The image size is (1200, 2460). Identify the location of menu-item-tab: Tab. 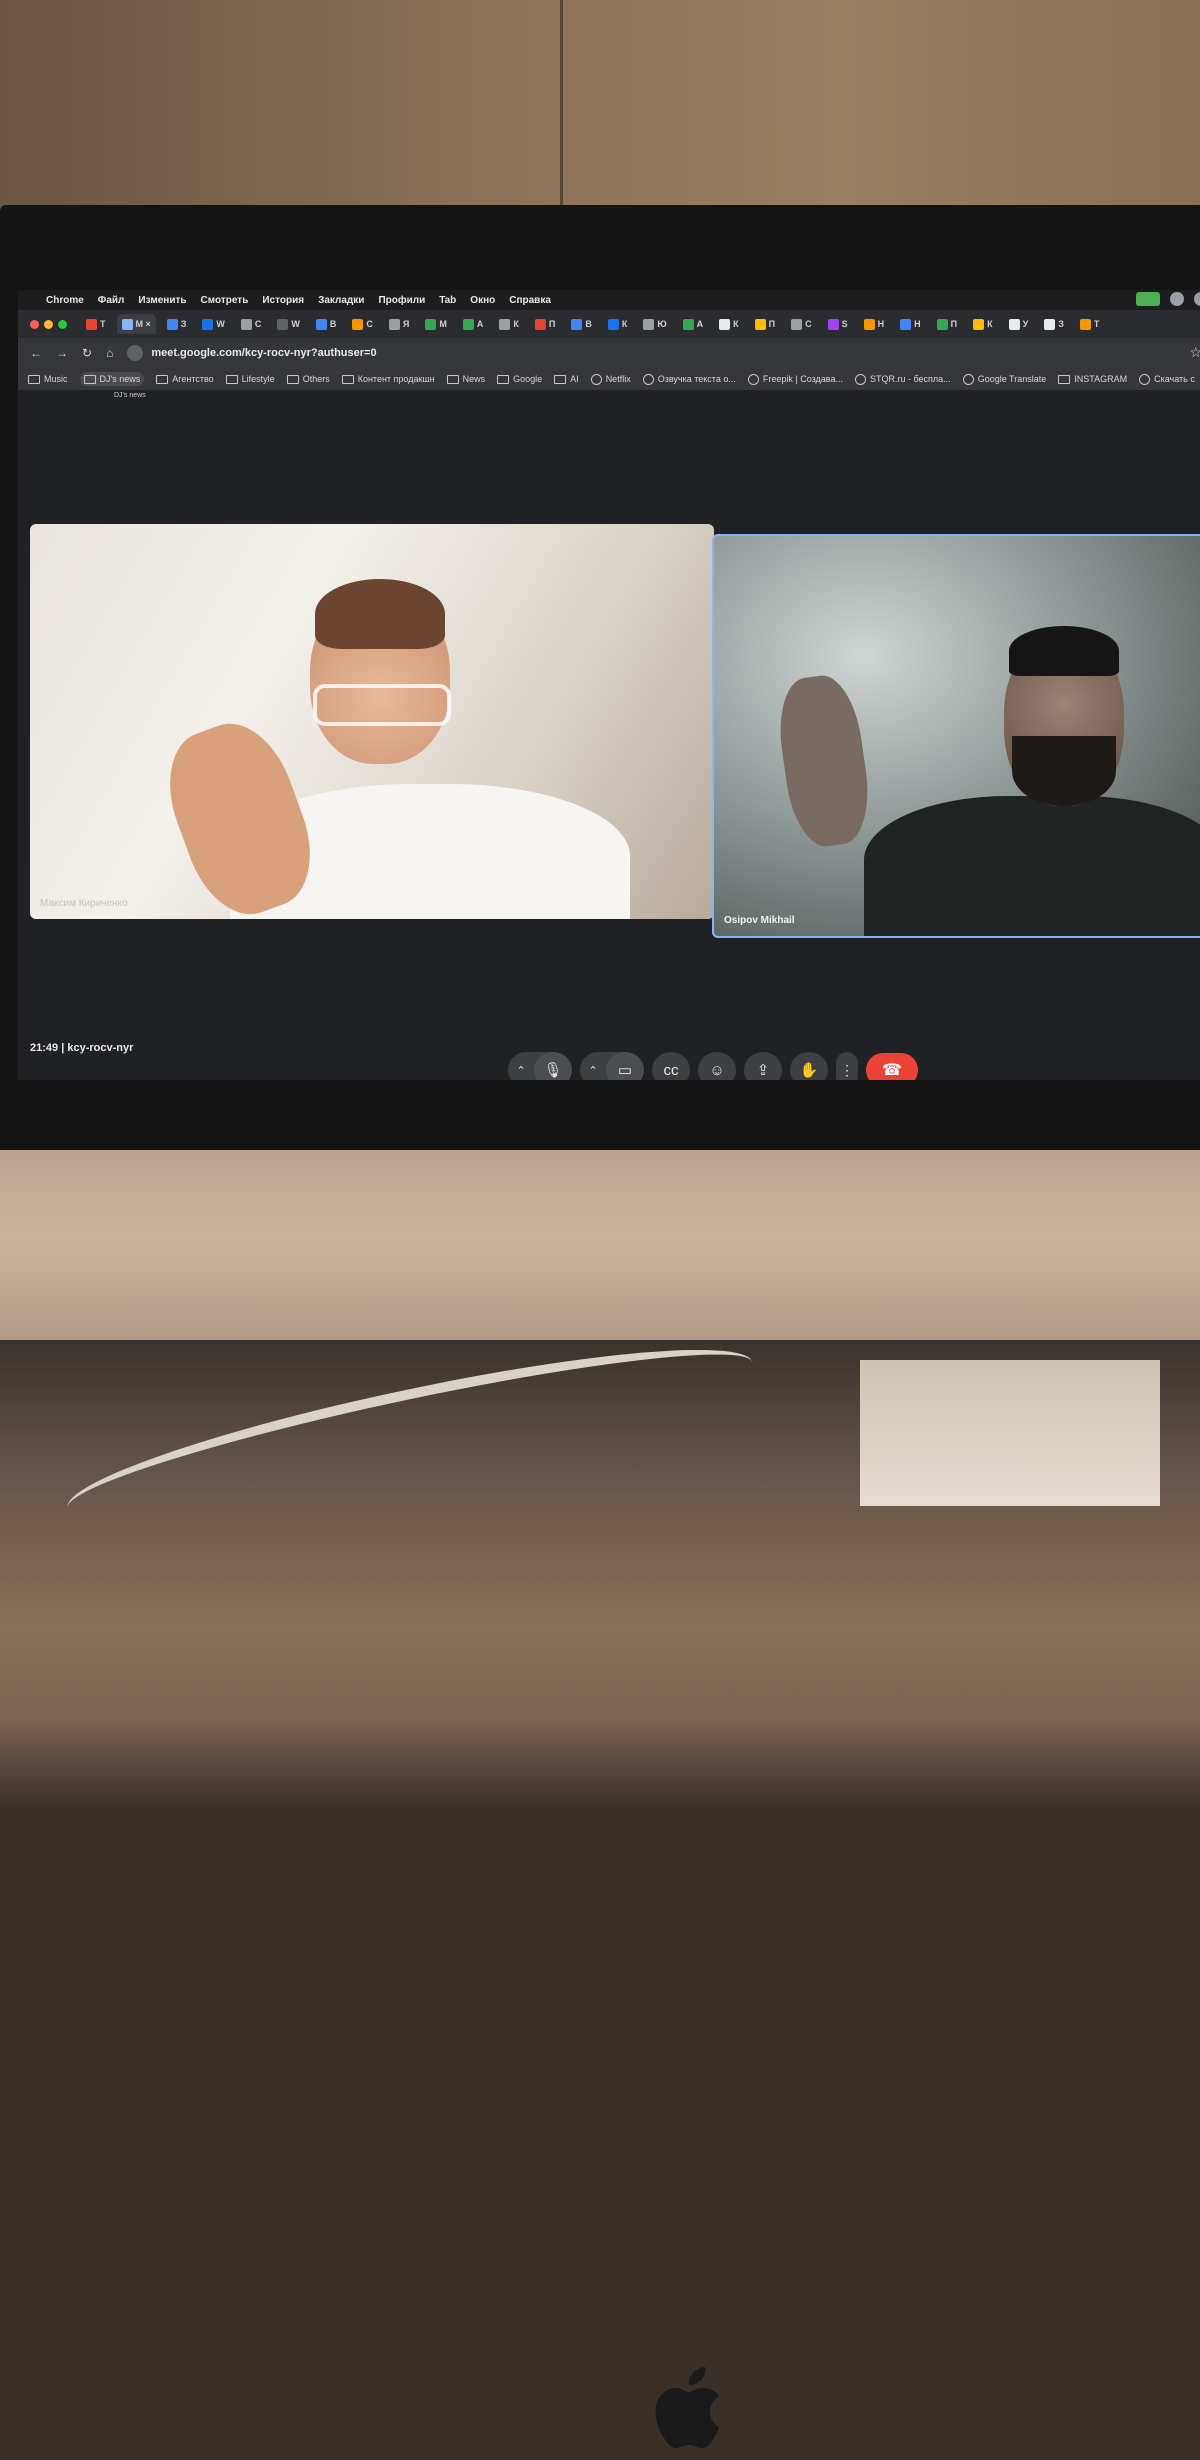
(447, 300).